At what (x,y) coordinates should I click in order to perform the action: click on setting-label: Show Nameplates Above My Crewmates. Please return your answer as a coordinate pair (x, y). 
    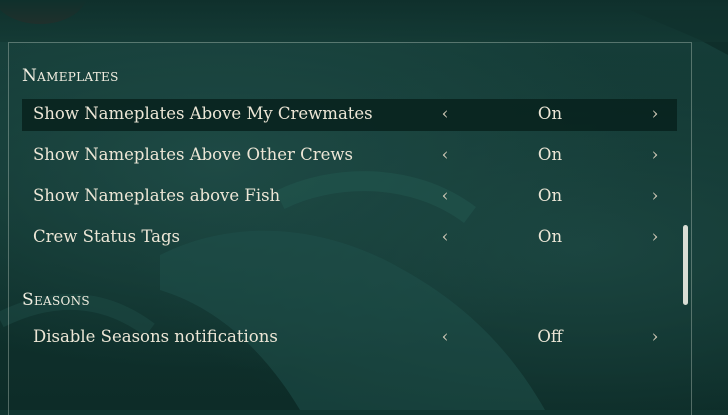
    Looking at the image, I should click on (203, 113).